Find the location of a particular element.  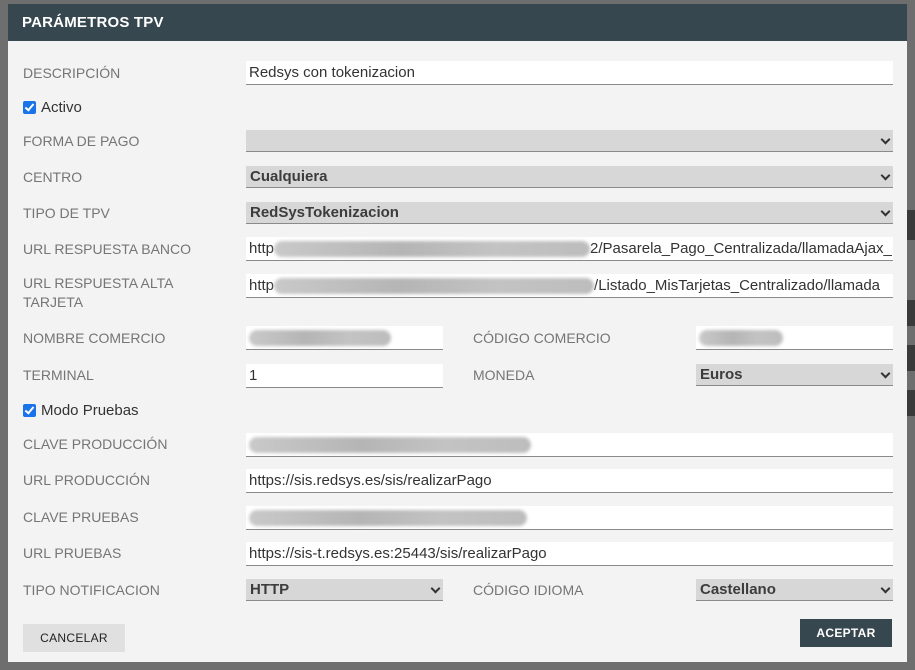

terminal-label: TERMINAL is located at coordinates (58, 375).